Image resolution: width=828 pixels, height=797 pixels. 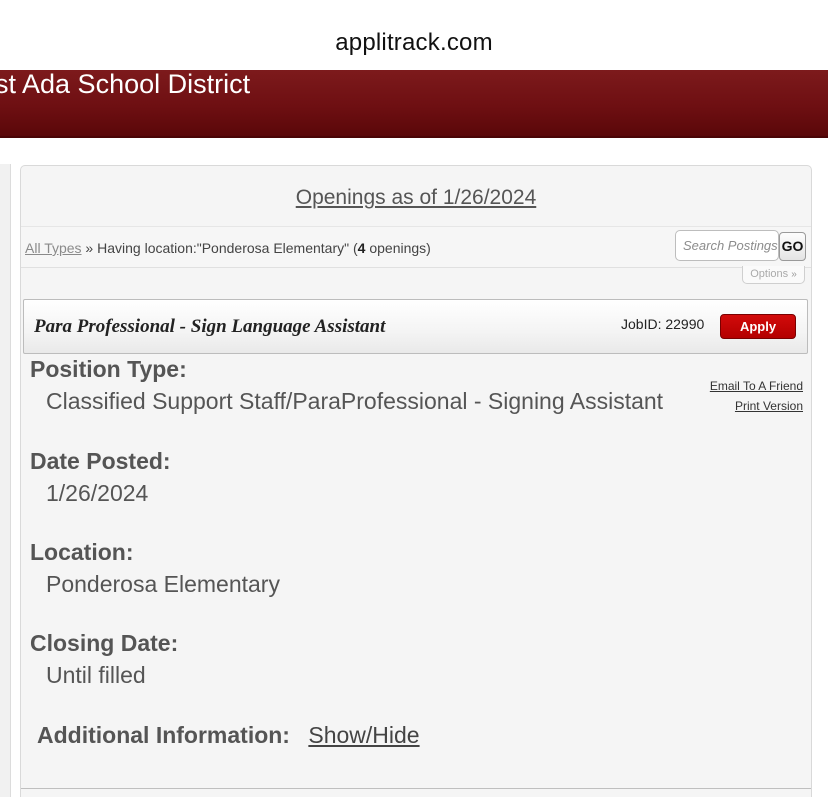 I want to click on job-id: JobID: 22990, so click(x=663, y=324).